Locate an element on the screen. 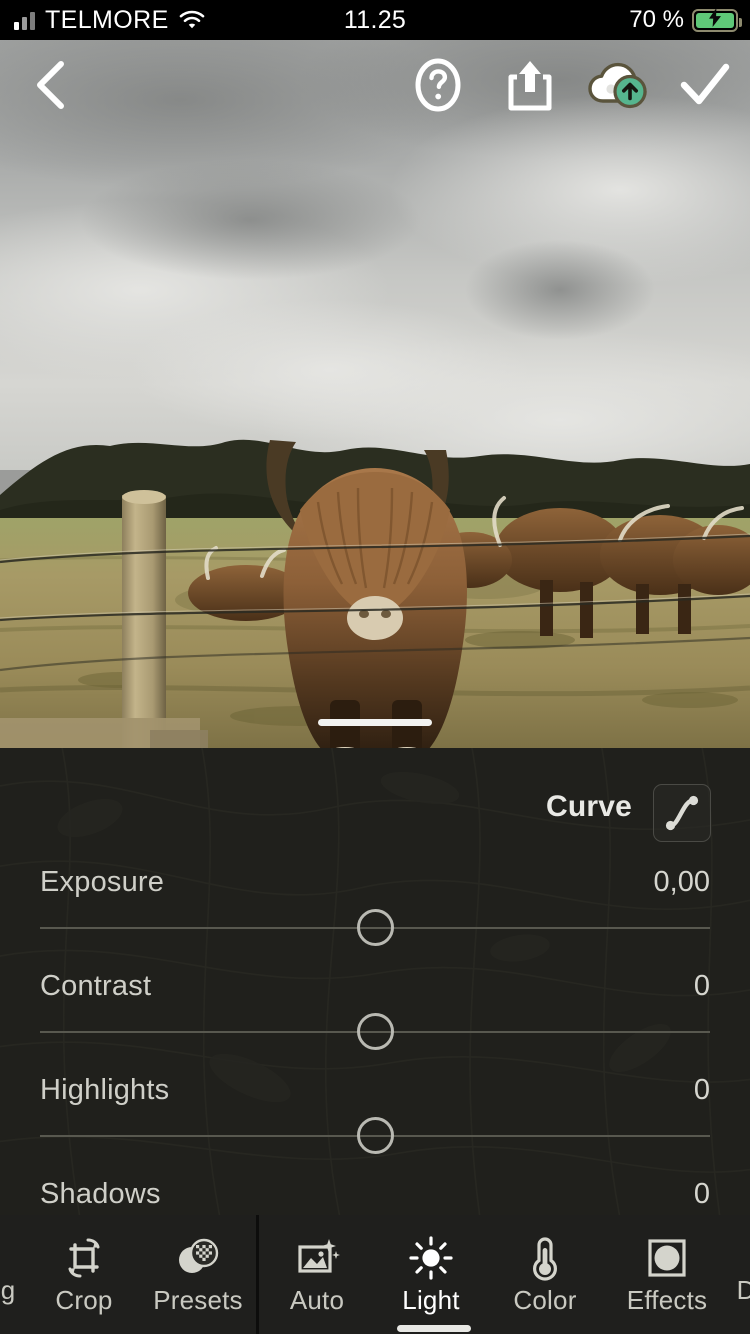 The width and height of the screenshot is (750, 1334). back-button is located at coordinates (50, 85).